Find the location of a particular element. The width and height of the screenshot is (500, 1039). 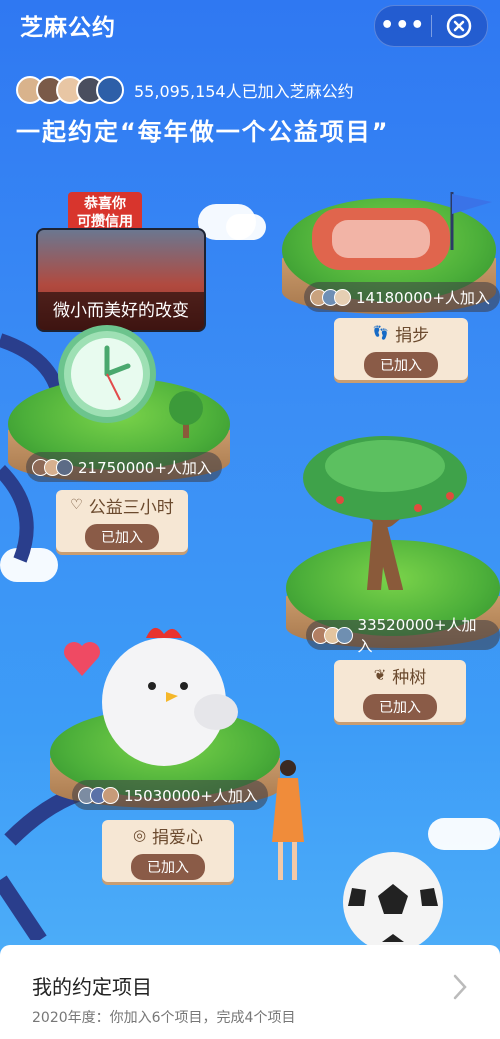

my-projects-panel: 我的约定项目 2020年度：你加入6个项目，完成4个项目 is located at coordinates (250, 992).